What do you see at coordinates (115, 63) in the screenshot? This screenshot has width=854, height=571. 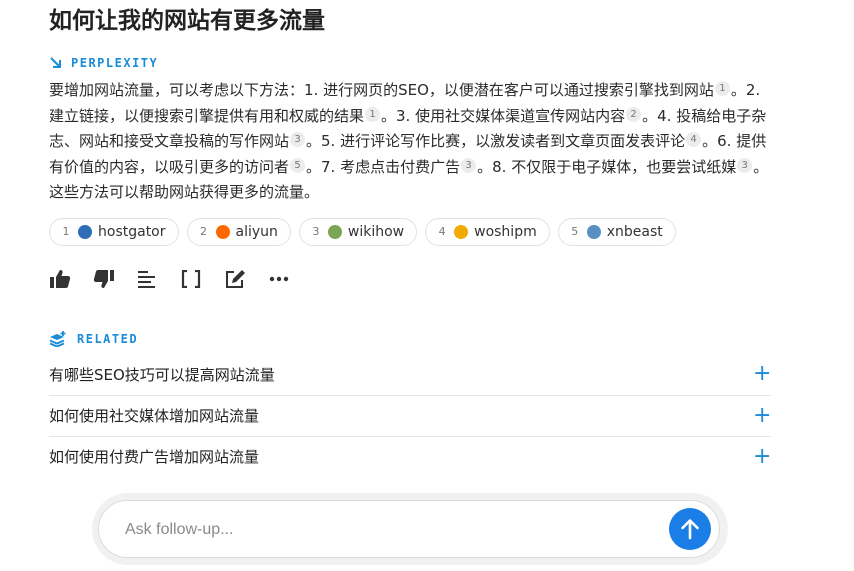 I see `source-header-label: PERPLEXITY` at bounding box center [115, 63].